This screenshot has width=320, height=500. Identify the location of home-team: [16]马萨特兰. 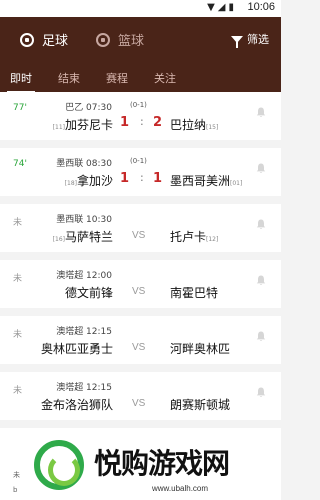
(83, 236).